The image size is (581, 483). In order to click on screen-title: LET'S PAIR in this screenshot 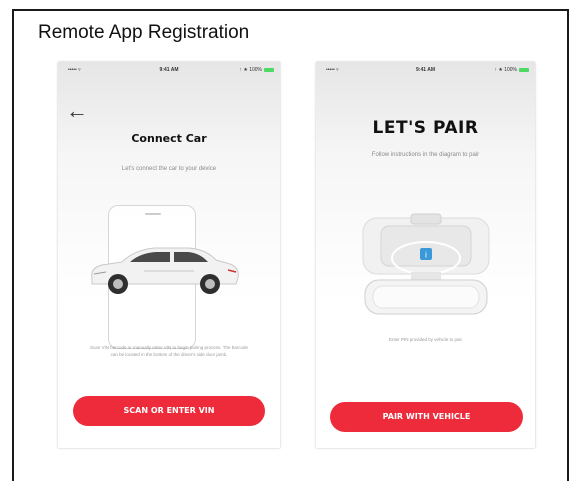, I will do `click(425, 128)`.